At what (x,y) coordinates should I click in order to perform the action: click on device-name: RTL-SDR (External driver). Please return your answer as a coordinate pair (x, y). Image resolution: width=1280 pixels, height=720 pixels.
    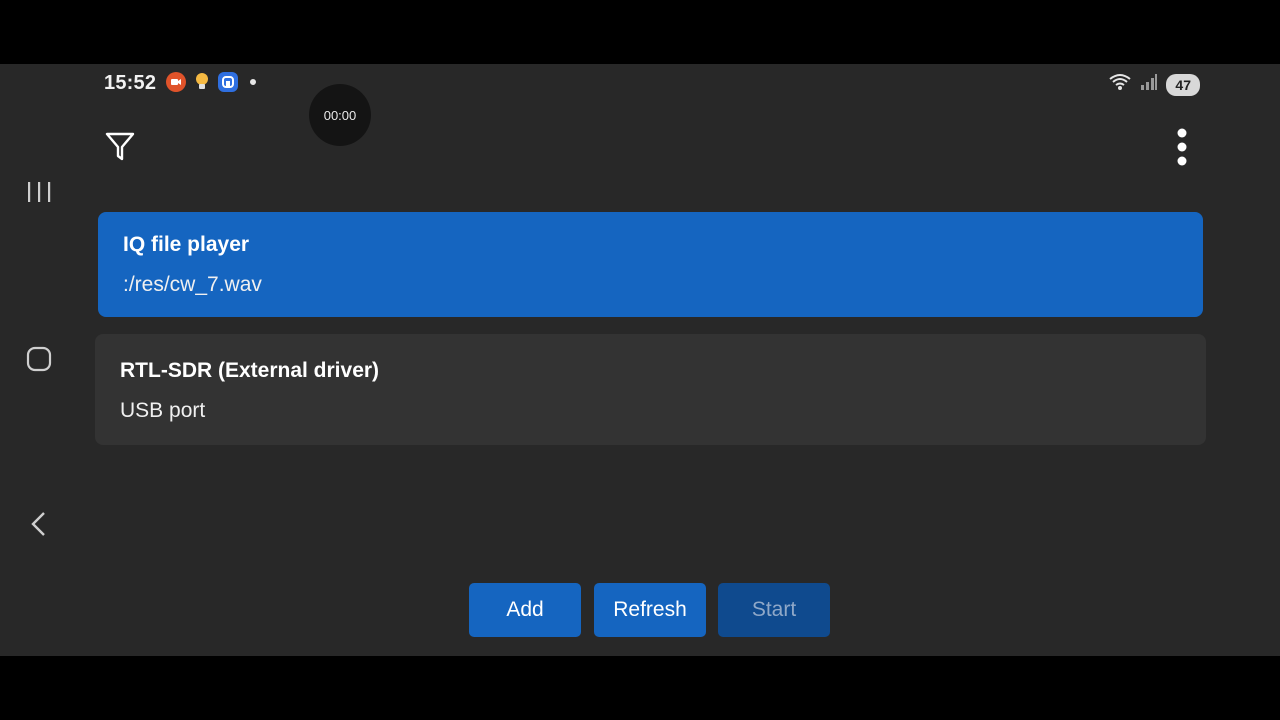
    Looking at the image, I should click on (250, 370).